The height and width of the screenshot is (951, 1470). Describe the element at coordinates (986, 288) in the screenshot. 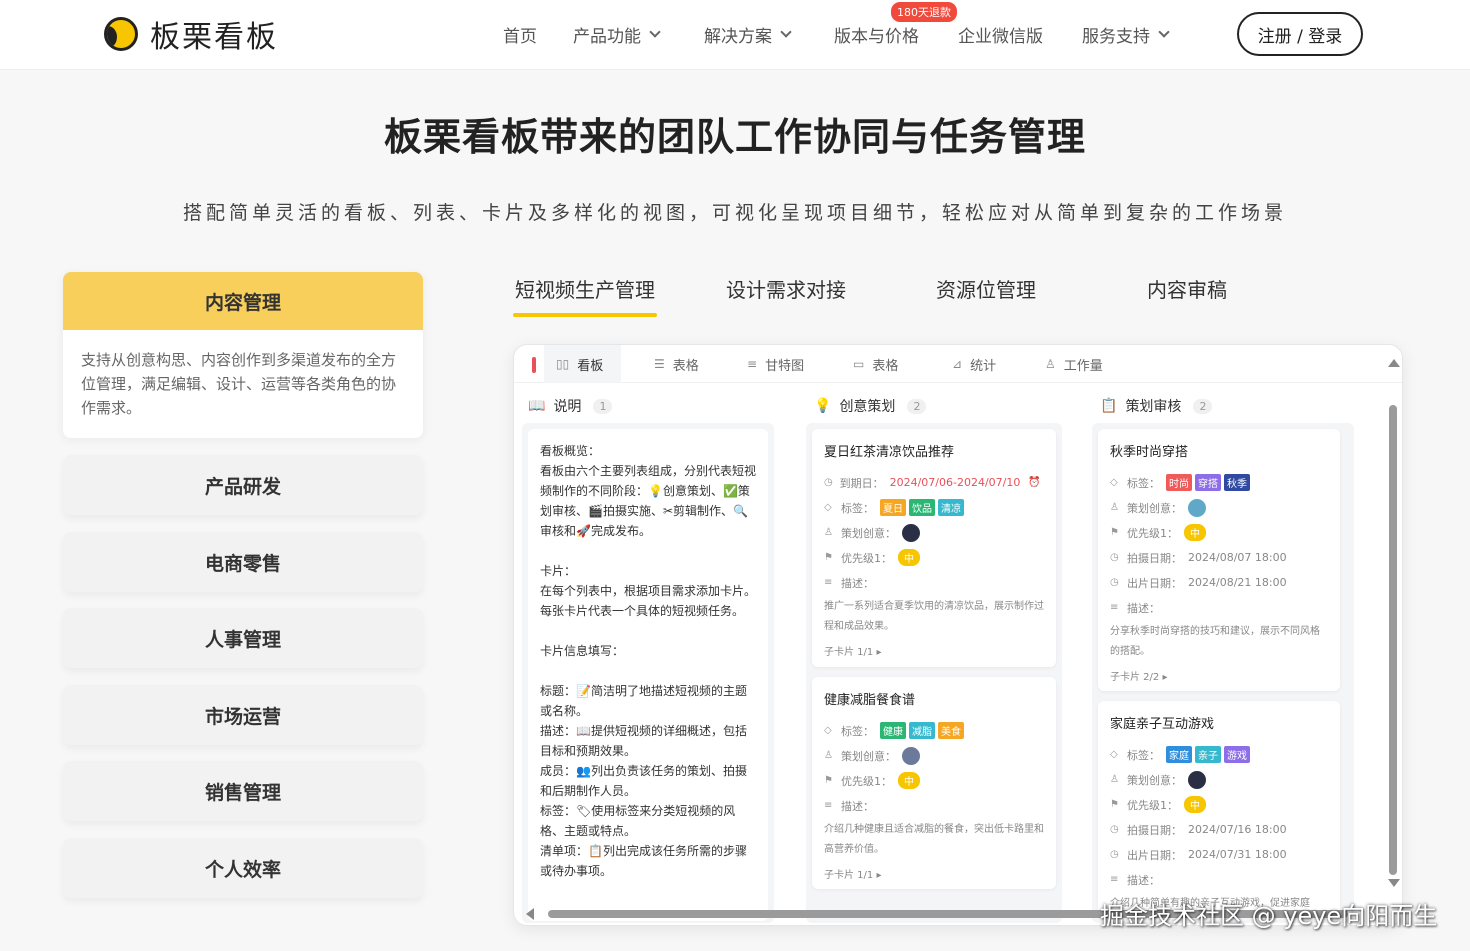

I see `tab-resource-slot: 资源位管理` at that location.